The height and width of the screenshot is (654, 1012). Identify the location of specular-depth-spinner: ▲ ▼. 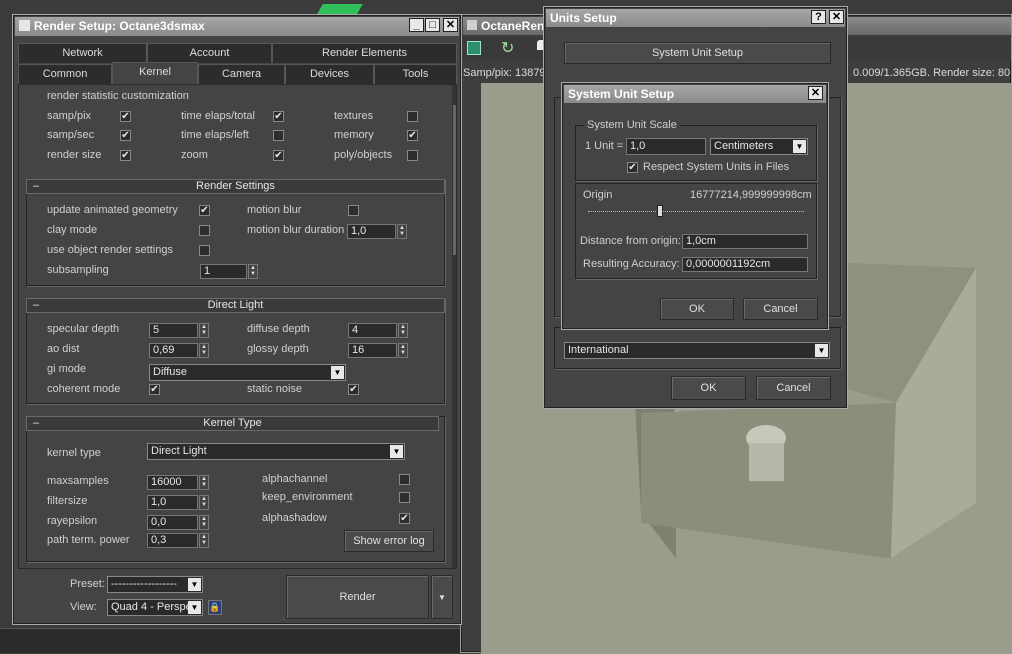
(204, 330).